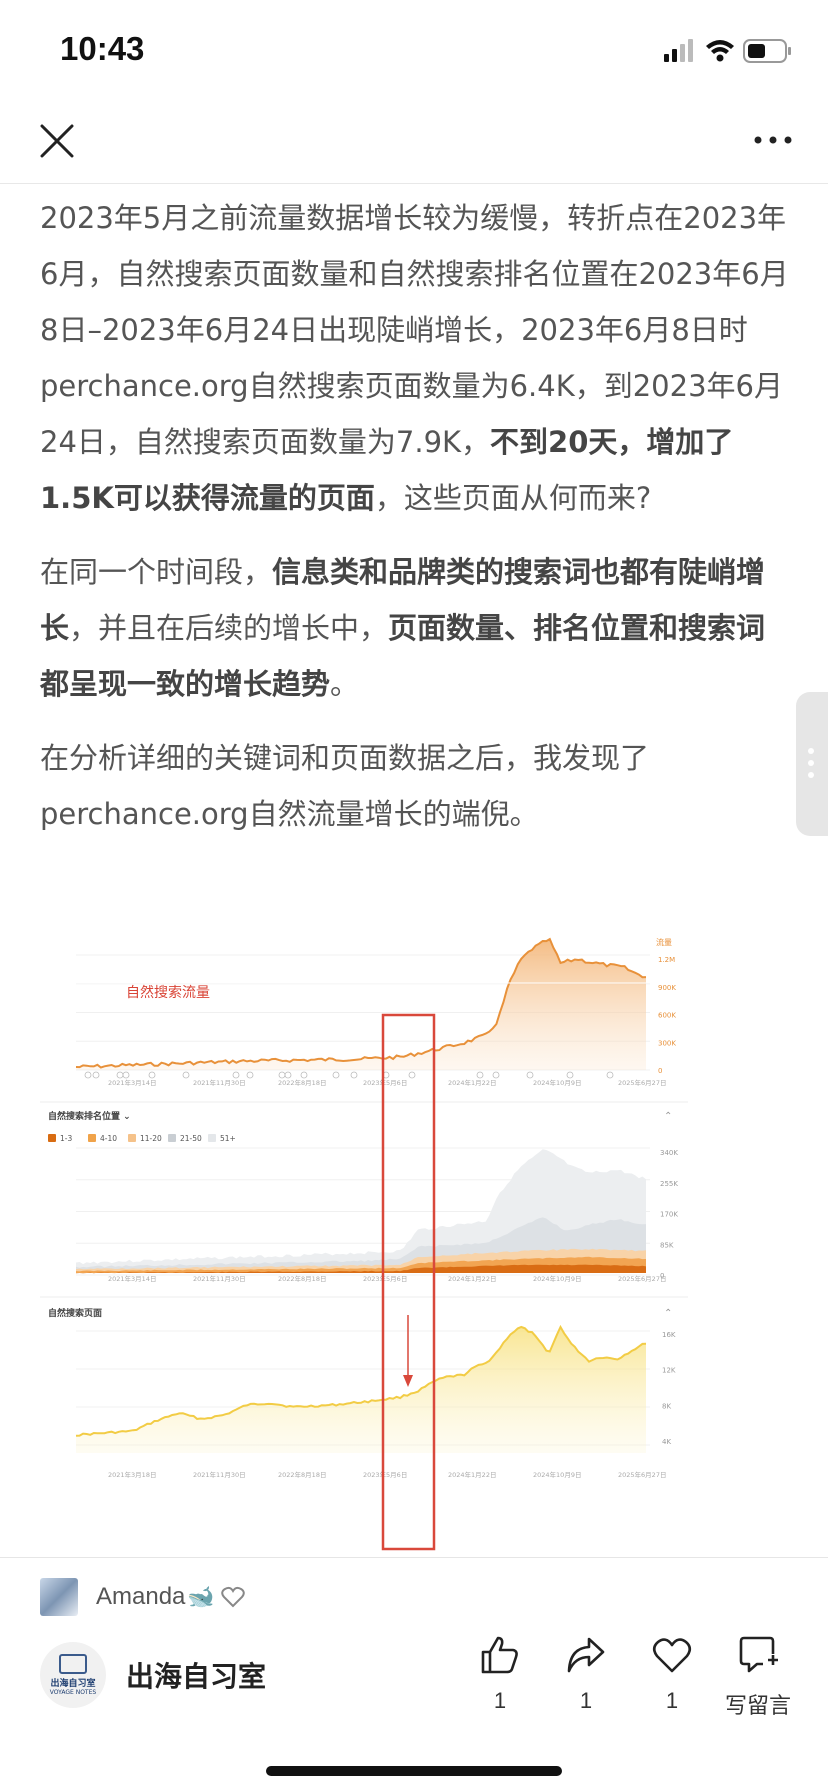  What do you see at coordinates (630, 1689) in the screenshot?
I see `action-bar: 1 1 1 写留言` at bounding box center [630, 1689].